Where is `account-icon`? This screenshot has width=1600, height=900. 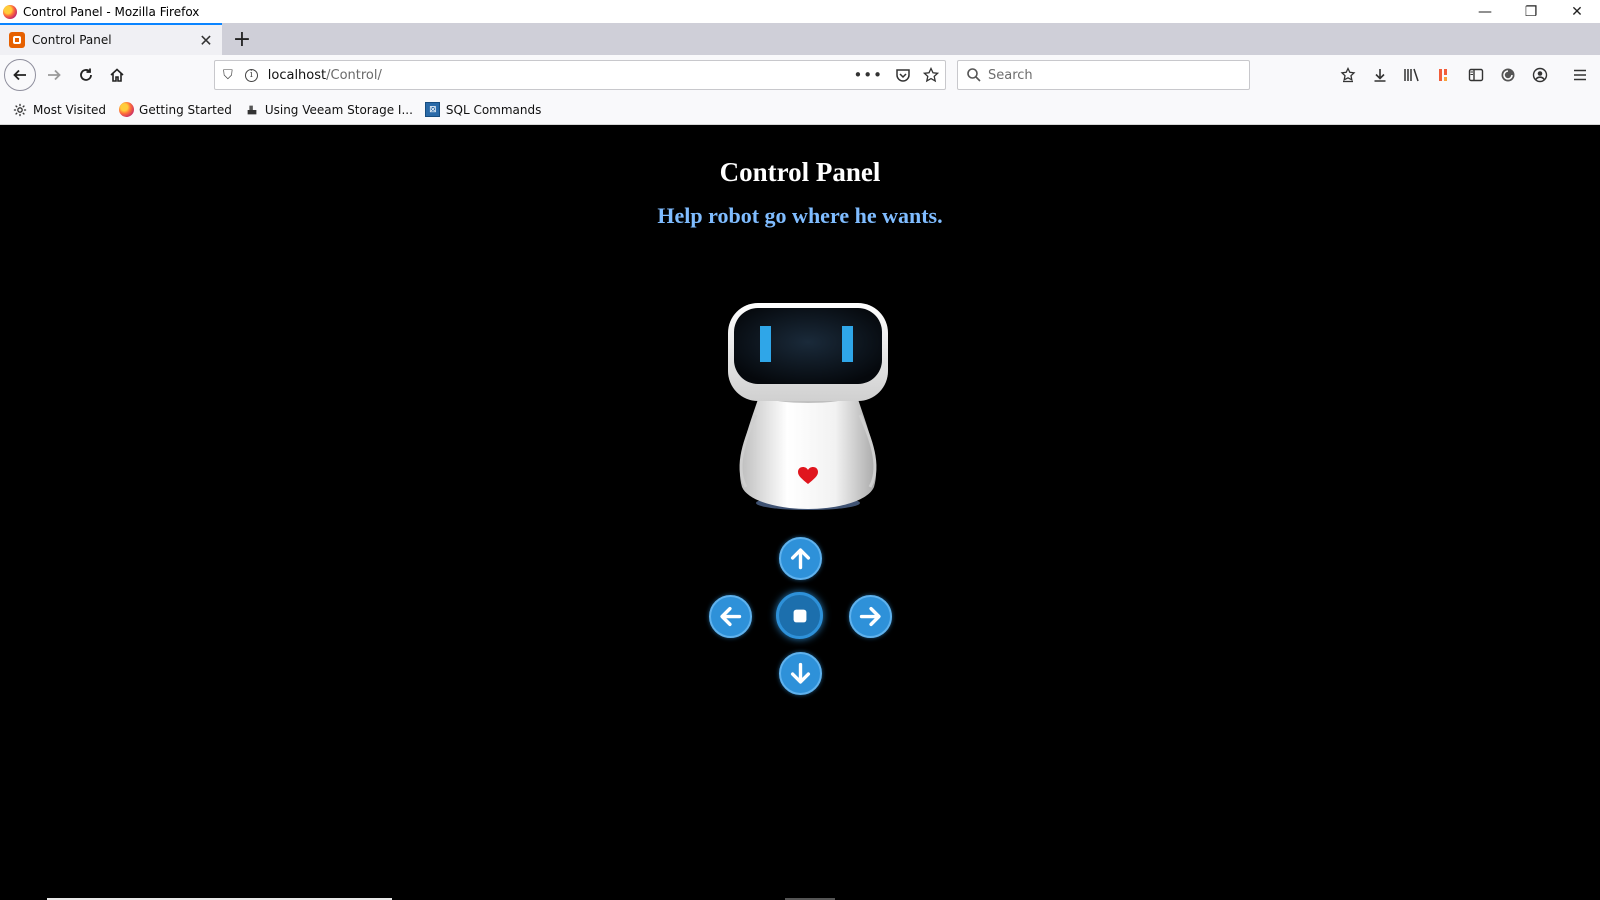
account-icon is located at coordinates (1540, 75).